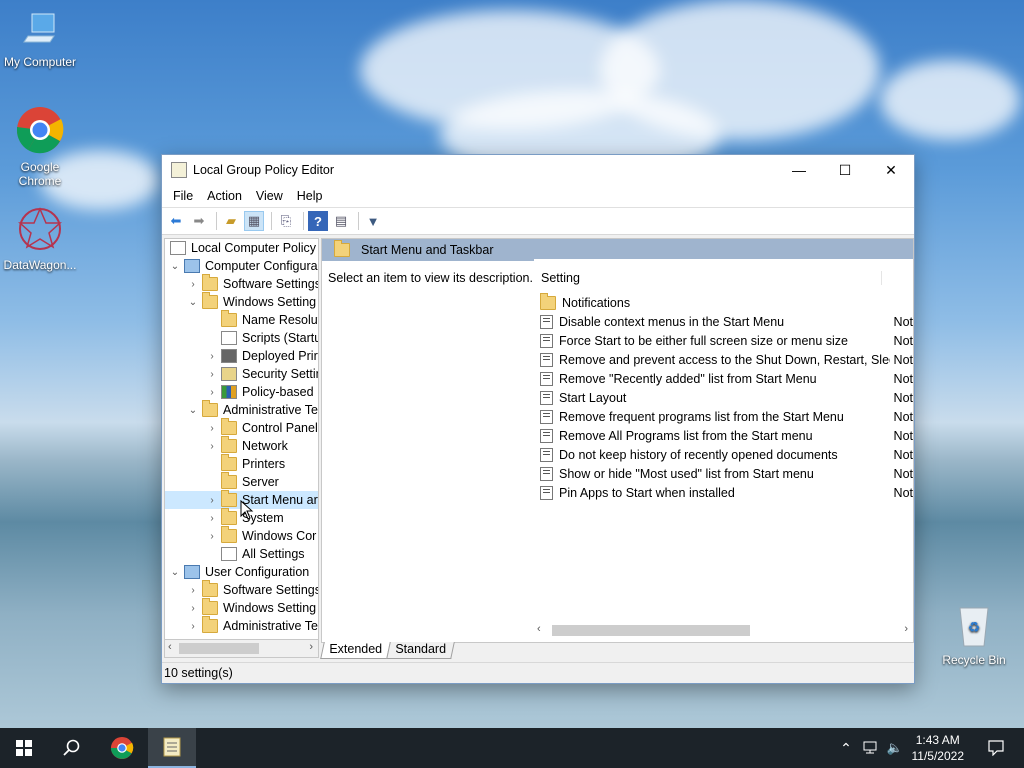 This screenshot has height=768, width=1024. What do you see at coordinates (241, 607) in the screenshot?
I see `tree-item: › Windows Setting` at bounding box center [241, 607].